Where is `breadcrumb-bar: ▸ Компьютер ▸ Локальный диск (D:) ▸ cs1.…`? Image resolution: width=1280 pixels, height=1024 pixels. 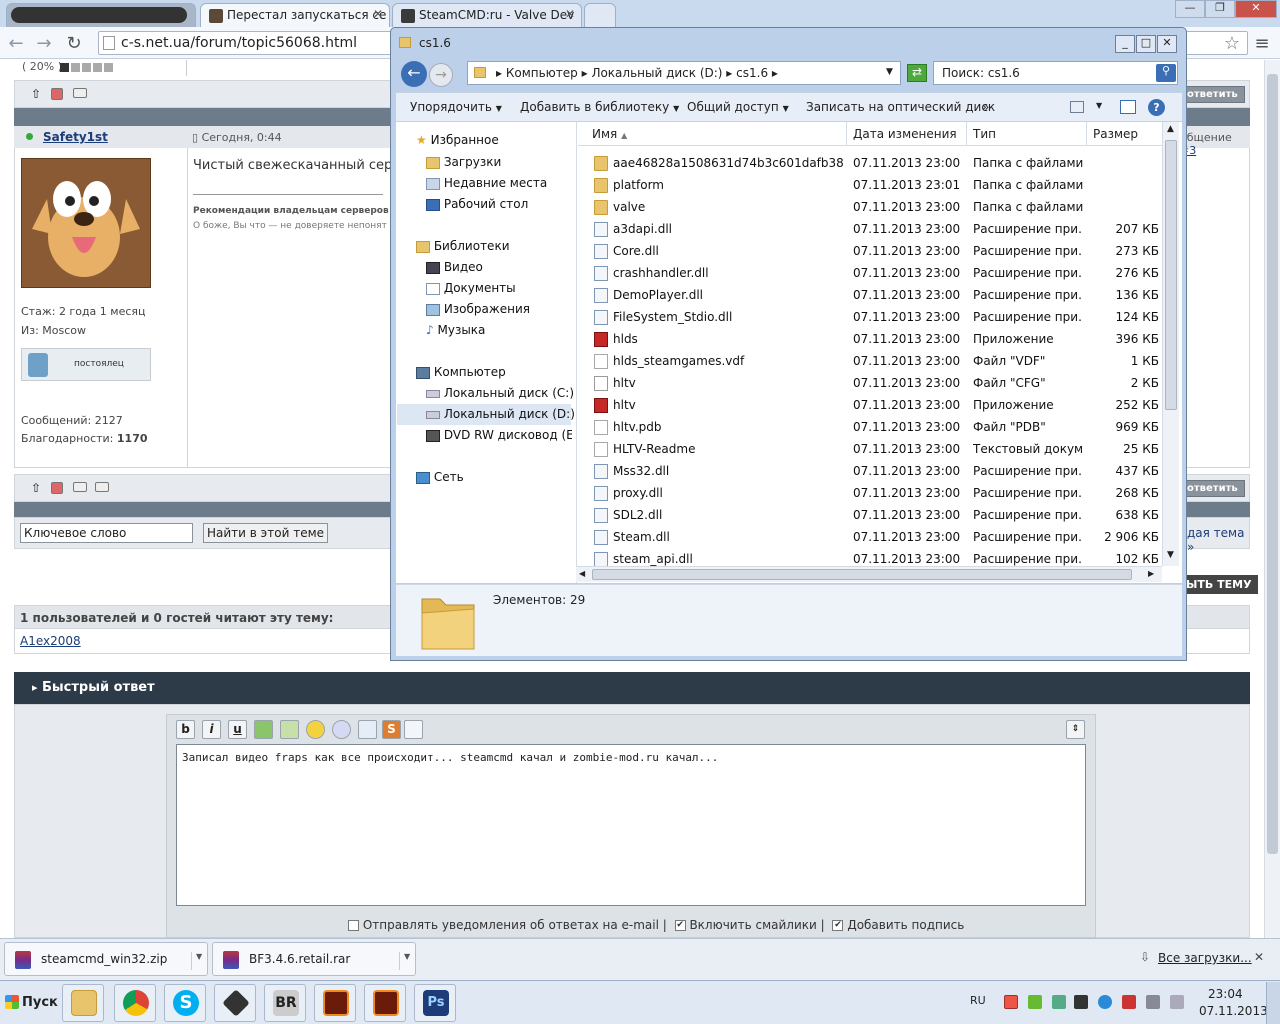 breadcrumb-bar: ▸ Компьютер ▸ Локальный диск (D:) ▸ cs1.… is located at coordinates (684, 73).